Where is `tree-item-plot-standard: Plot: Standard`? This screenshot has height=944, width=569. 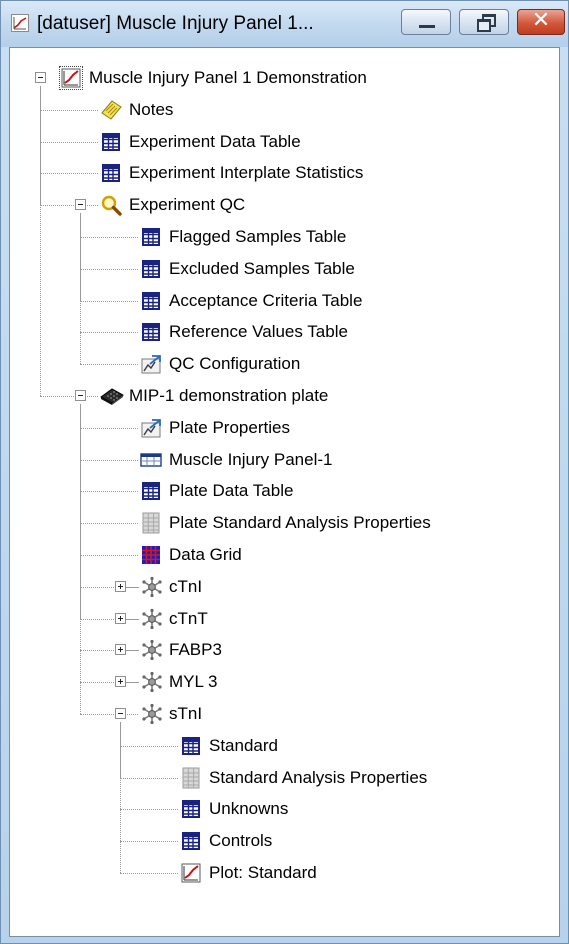
tree-item-plot-standard: Plot: Standard is located at coordinates (284, 873).